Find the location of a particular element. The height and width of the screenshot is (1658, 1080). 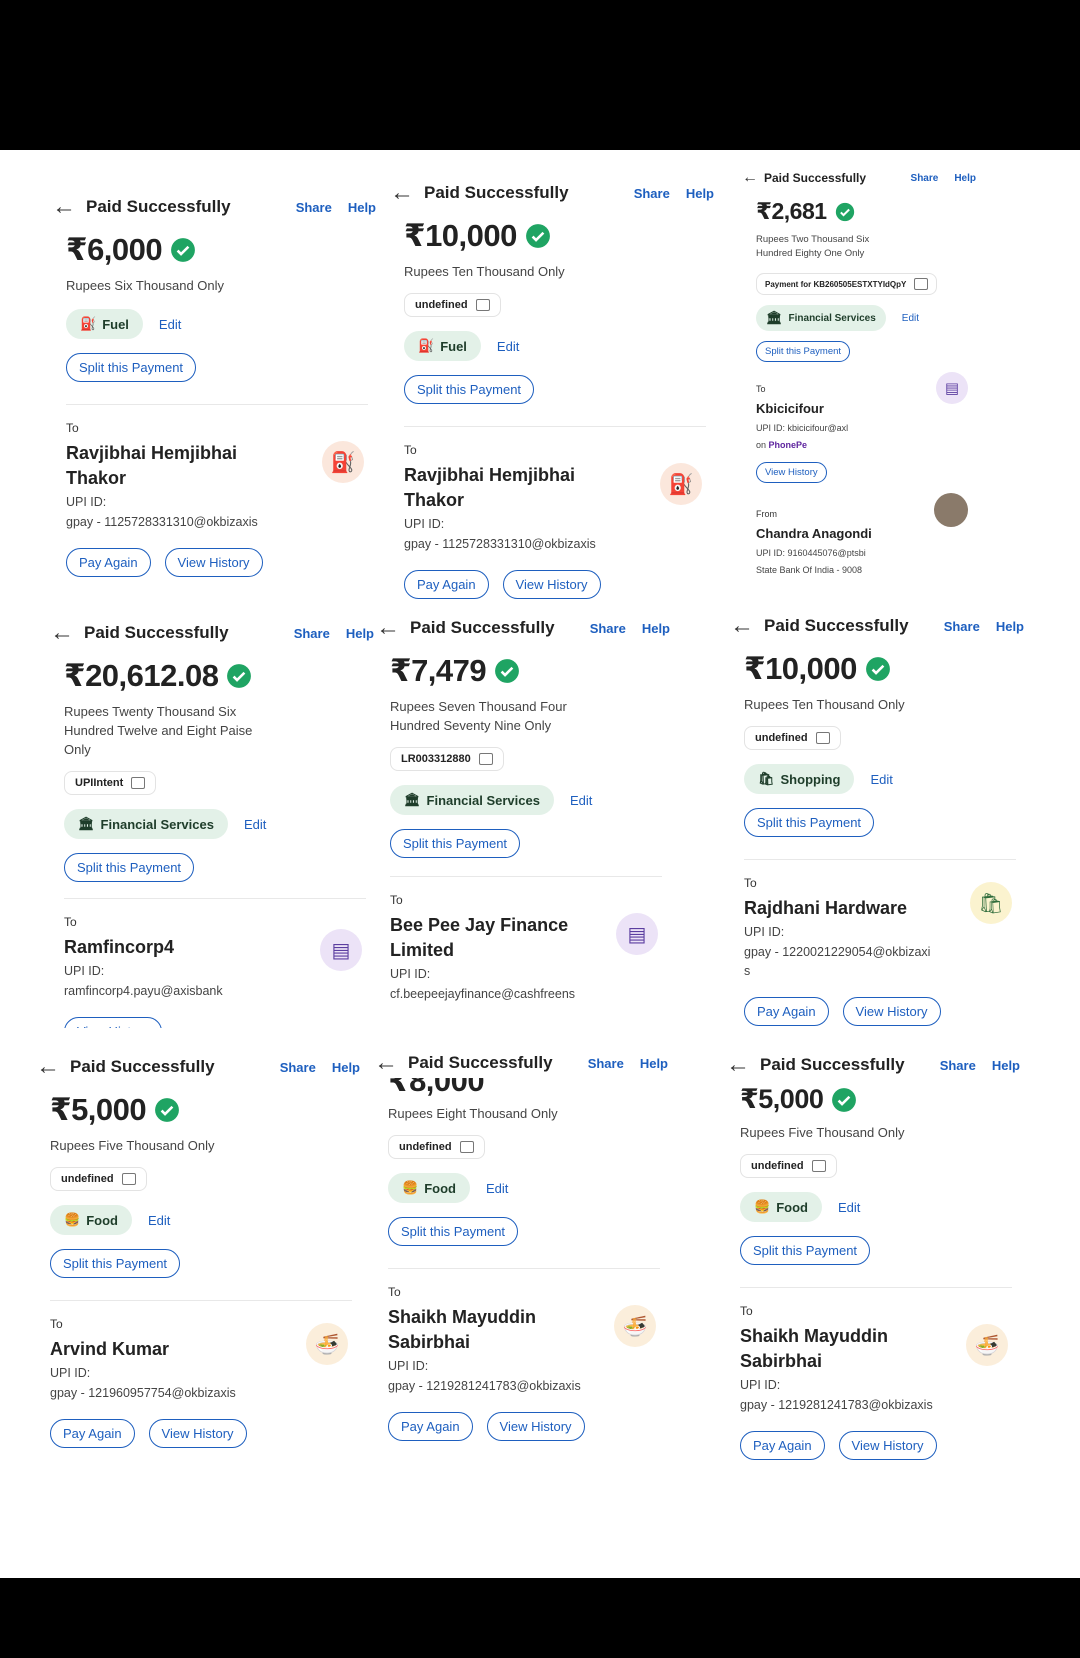

food-bowl-icon: 🍜 is located at coordinates (987, 1345).